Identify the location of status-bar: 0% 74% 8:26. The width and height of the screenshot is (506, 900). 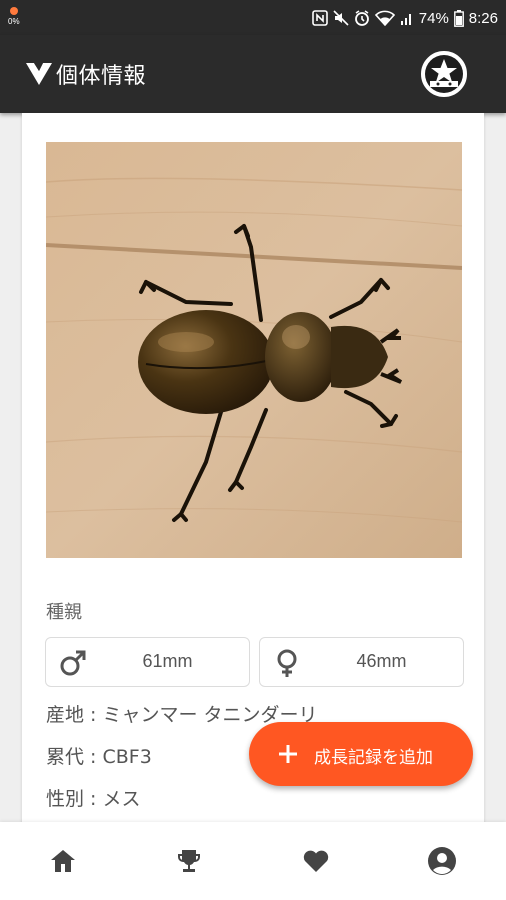
(253, 17).